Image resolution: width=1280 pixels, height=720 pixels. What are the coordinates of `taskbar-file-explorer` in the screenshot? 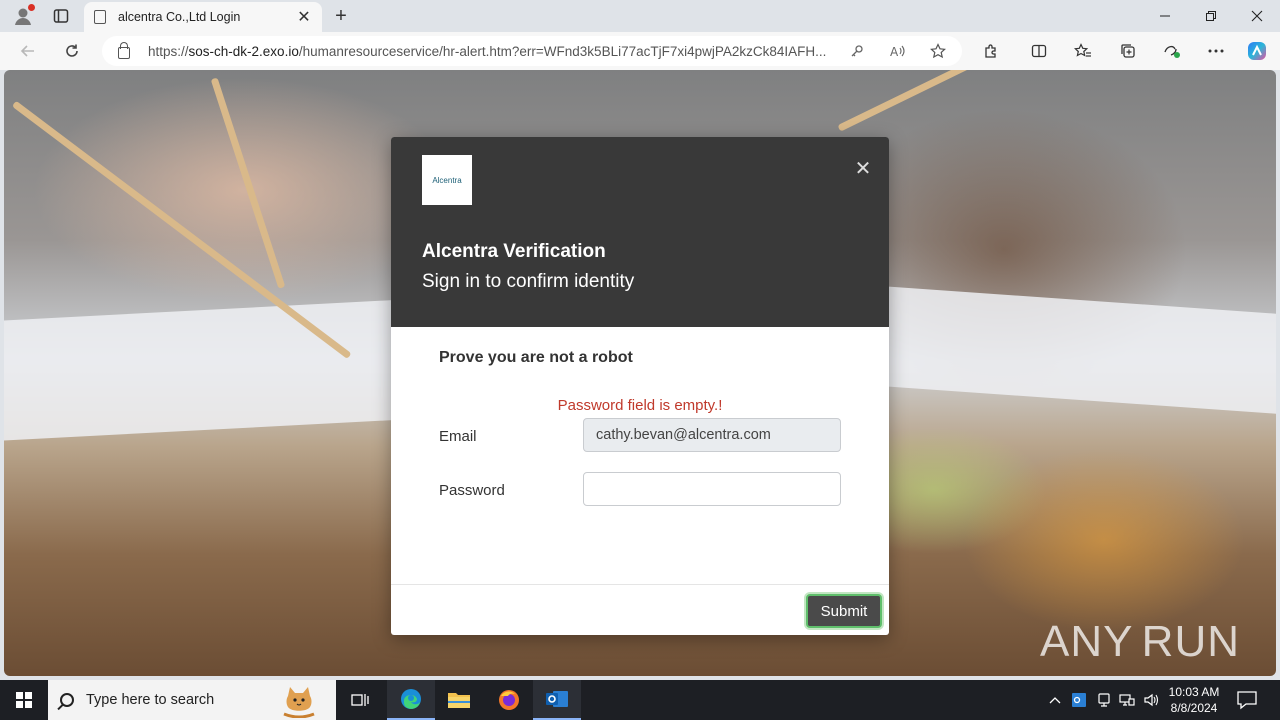 It's located at (459, 700).